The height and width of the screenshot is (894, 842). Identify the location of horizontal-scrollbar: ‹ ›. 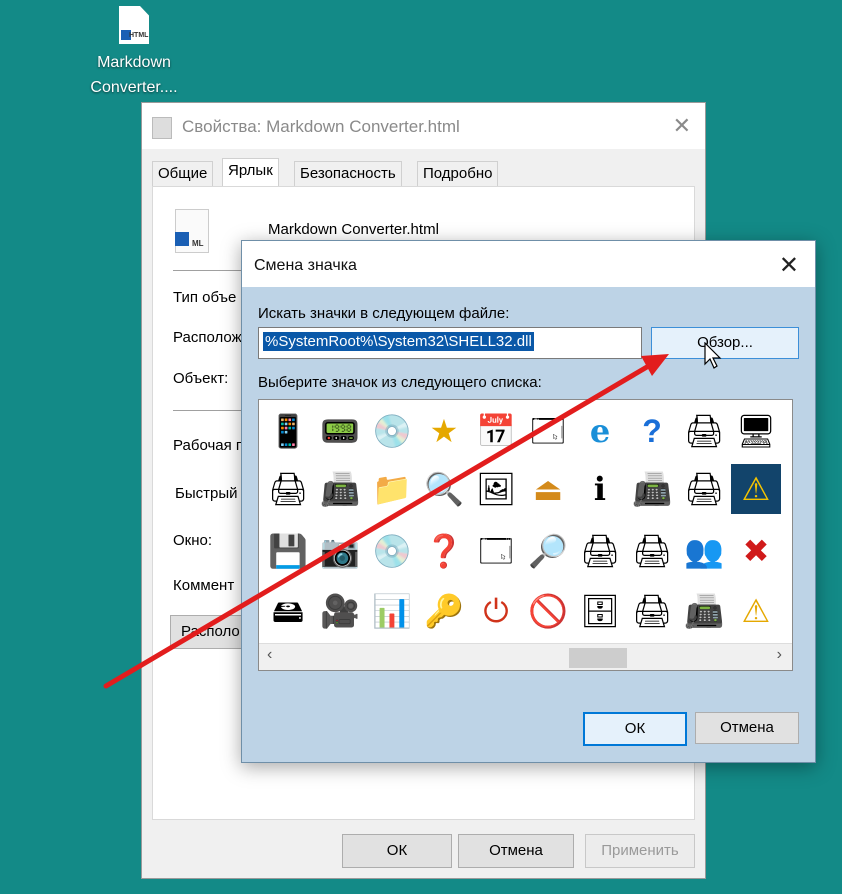
(525, 656).